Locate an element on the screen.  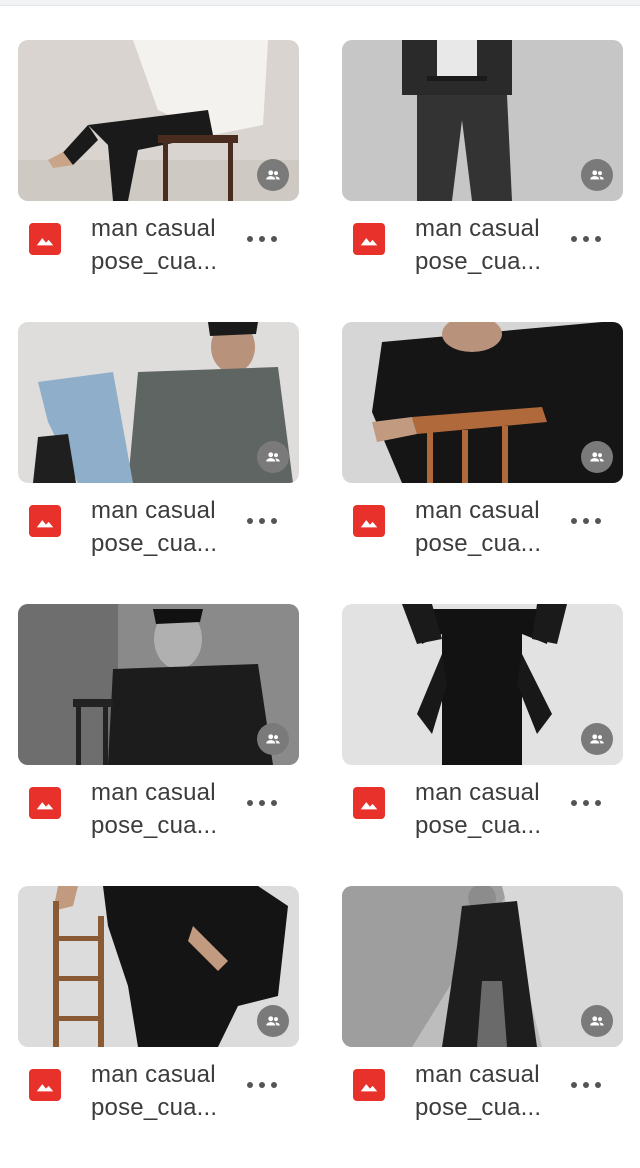
top-toolbar-edge is located at coordinates (320, 3).